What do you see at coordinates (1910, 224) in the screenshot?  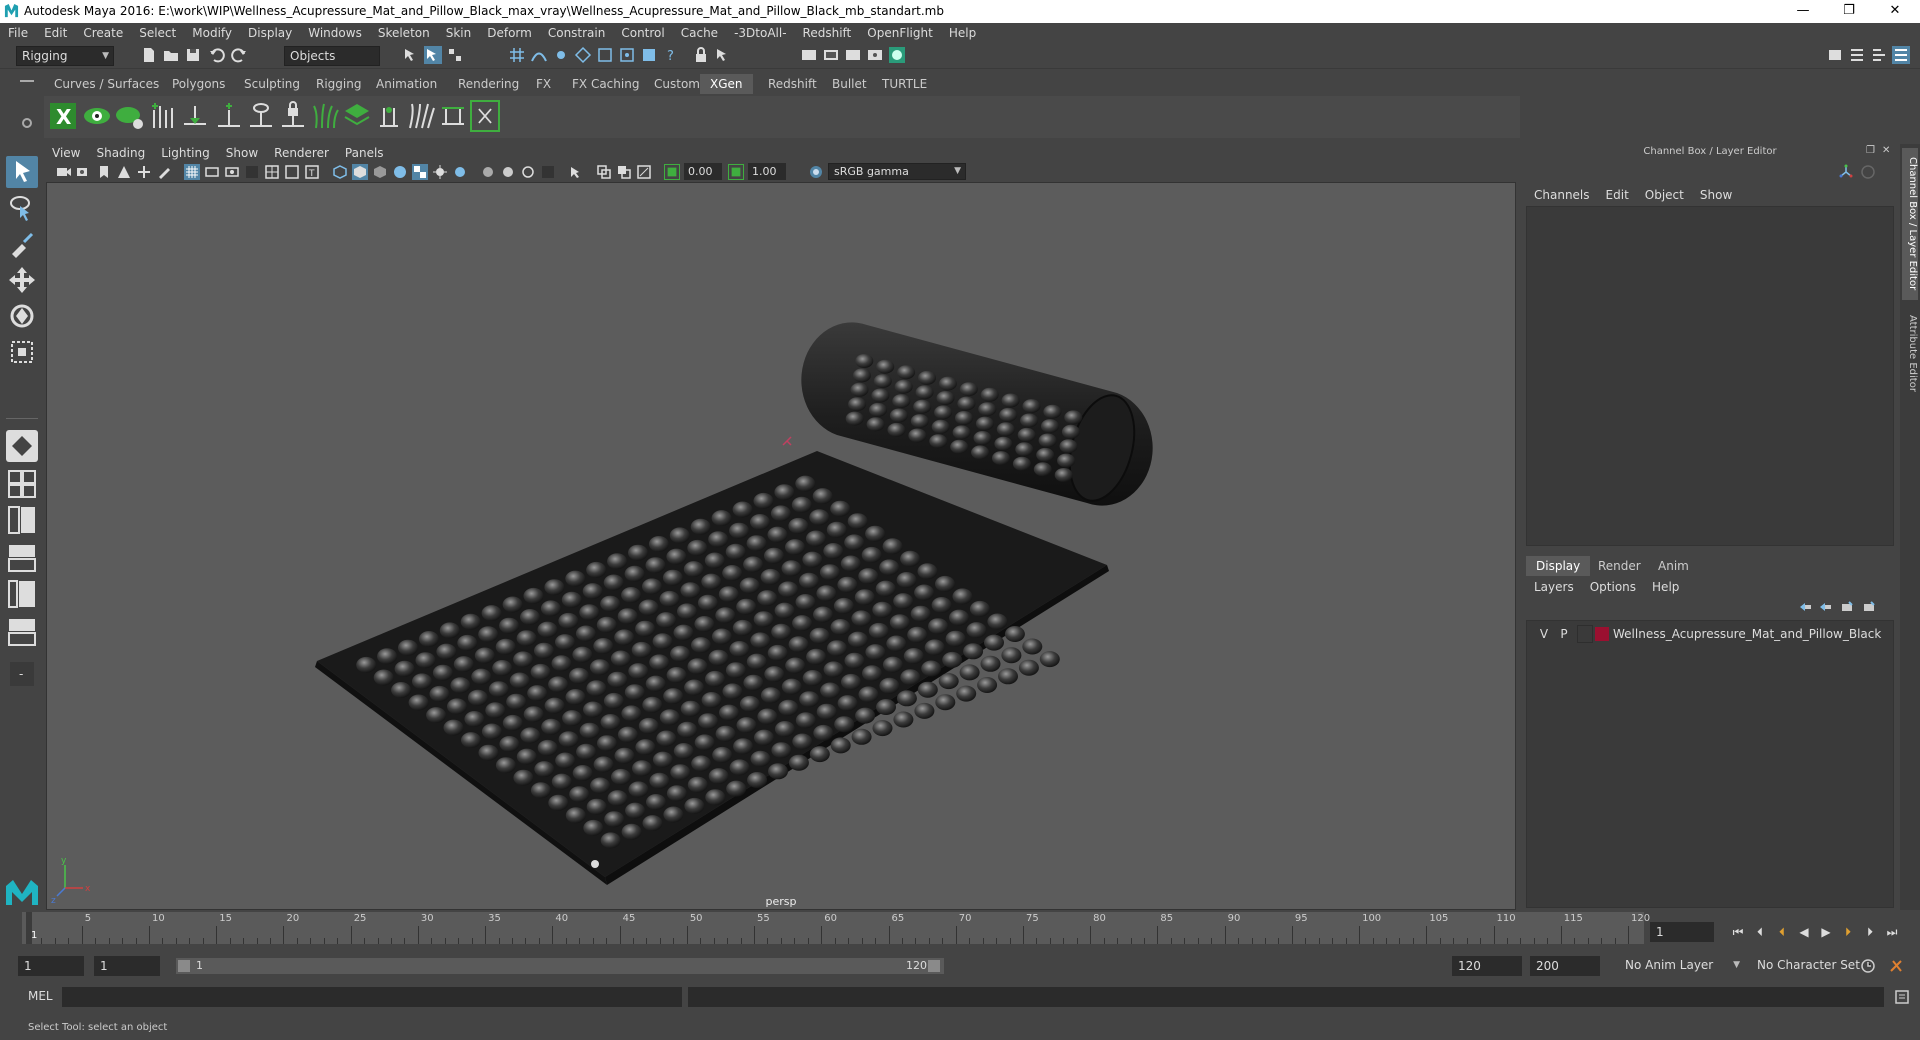 I see `side-tab-channel-box: Channel Box / Layer Editor` at bounding box center [1910, 224].